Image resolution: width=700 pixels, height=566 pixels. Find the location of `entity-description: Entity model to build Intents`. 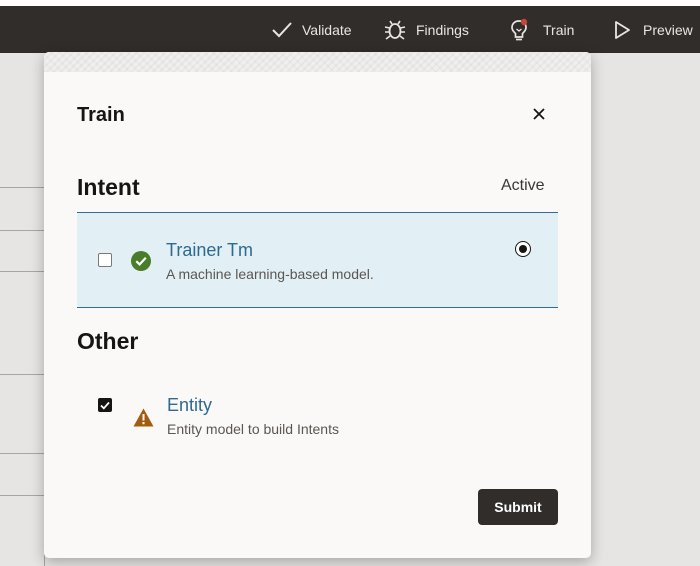

entity-description: Entity model to build Intents is located at coordinates (253, 429).